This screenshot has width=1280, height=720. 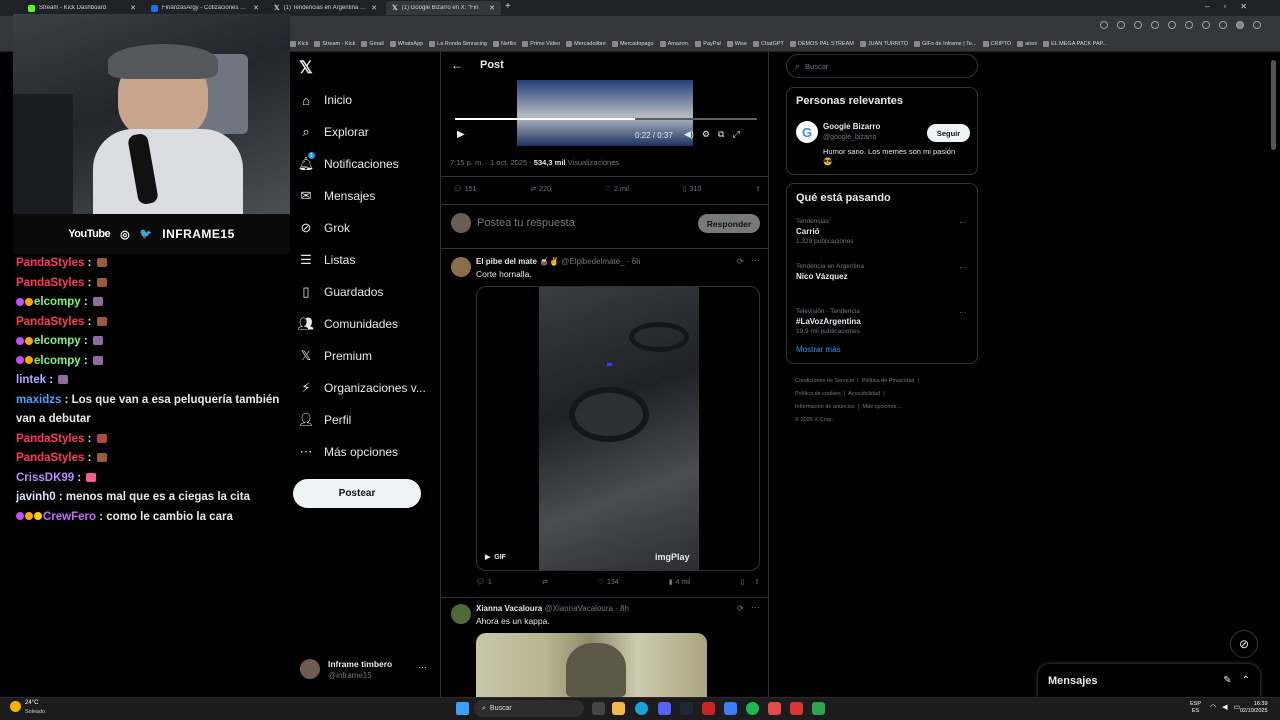 I want to click on maximize-icon: ▫, so click(x=1224, y=6).